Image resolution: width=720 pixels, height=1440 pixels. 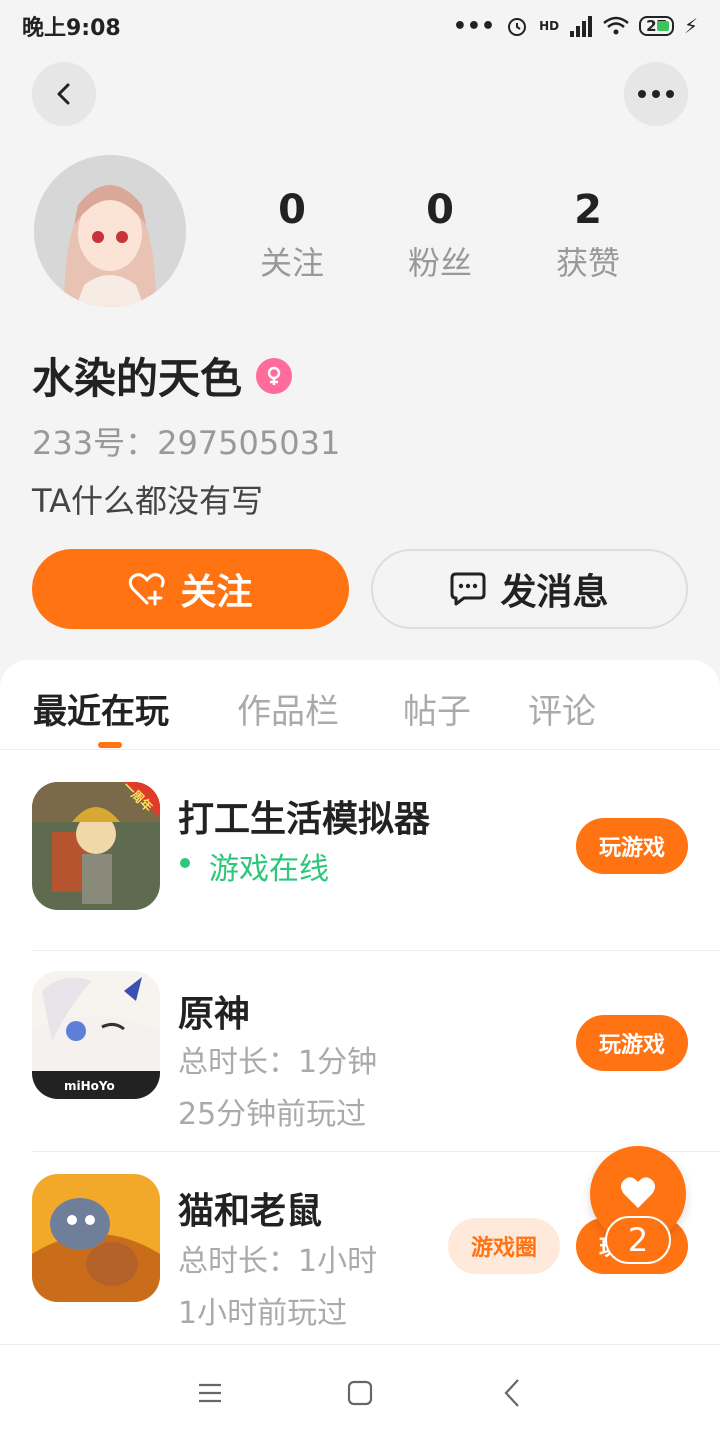 What do you see at coordinates (250, 1211) in the screenshot?
I see `game-name: 猫和老鼠` at bounding box center [250, 1211].